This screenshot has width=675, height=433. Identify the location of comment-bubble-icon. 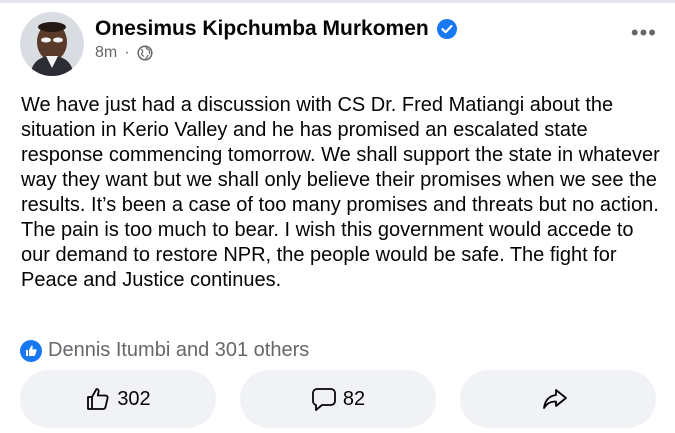
(323, 399).